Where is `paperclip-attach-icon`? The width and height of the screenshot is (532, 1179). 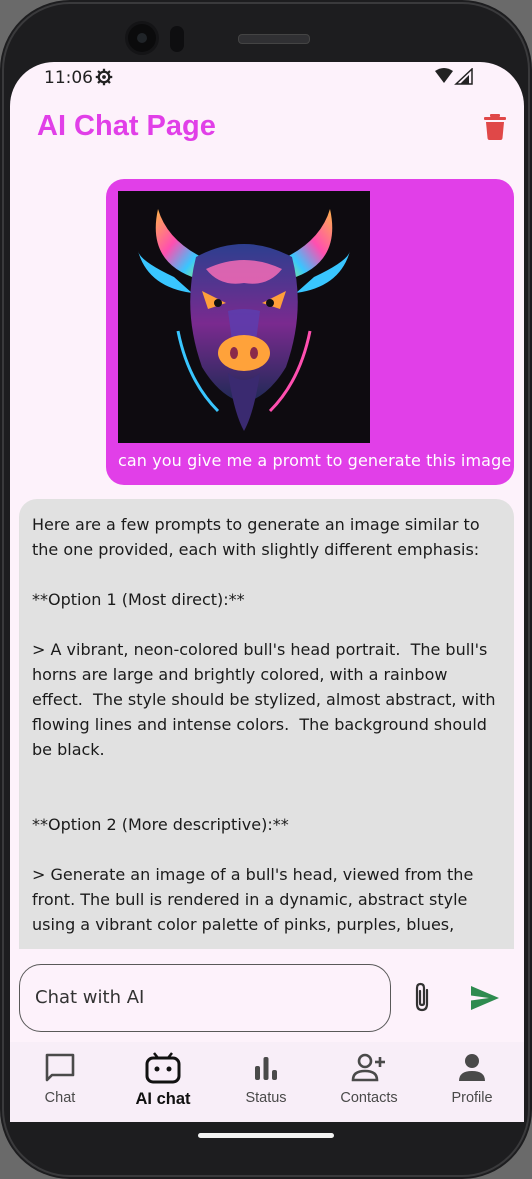 paperclip-attach-icon is located at coordinates (422, 997).